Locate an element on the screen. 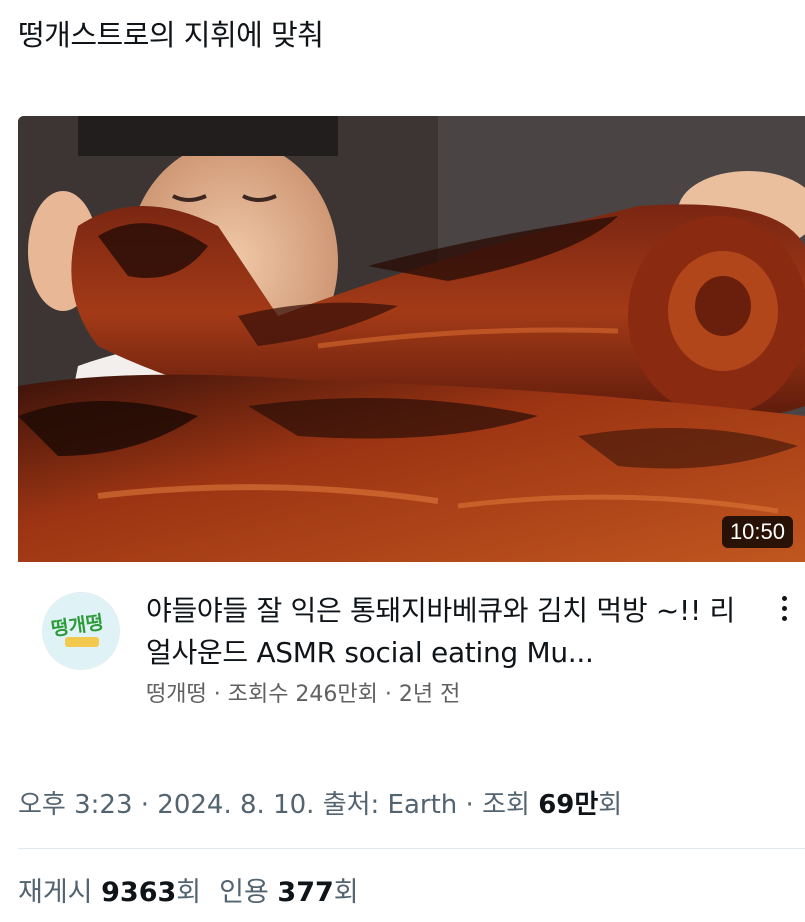 The height and width of the screenshot is (922, 805). view-count: 조회수 246만회 is located at coordinates (302, 694).